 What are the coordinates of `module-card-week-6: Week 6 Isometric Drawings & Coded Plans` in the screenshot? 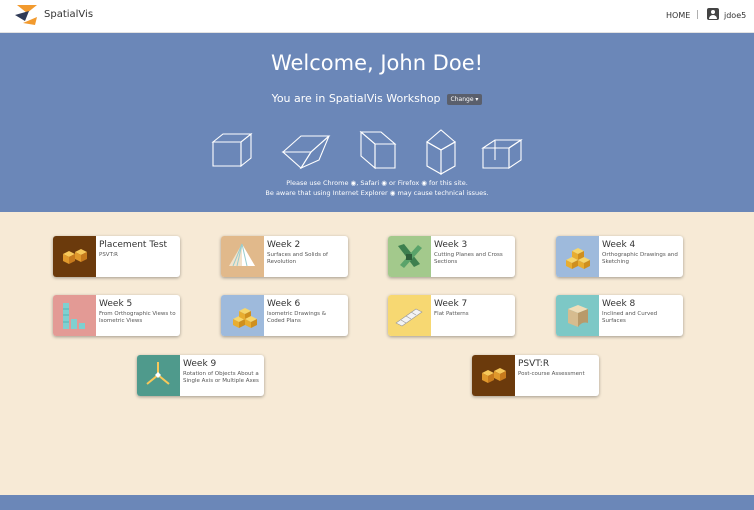 It's located at (284, 315).